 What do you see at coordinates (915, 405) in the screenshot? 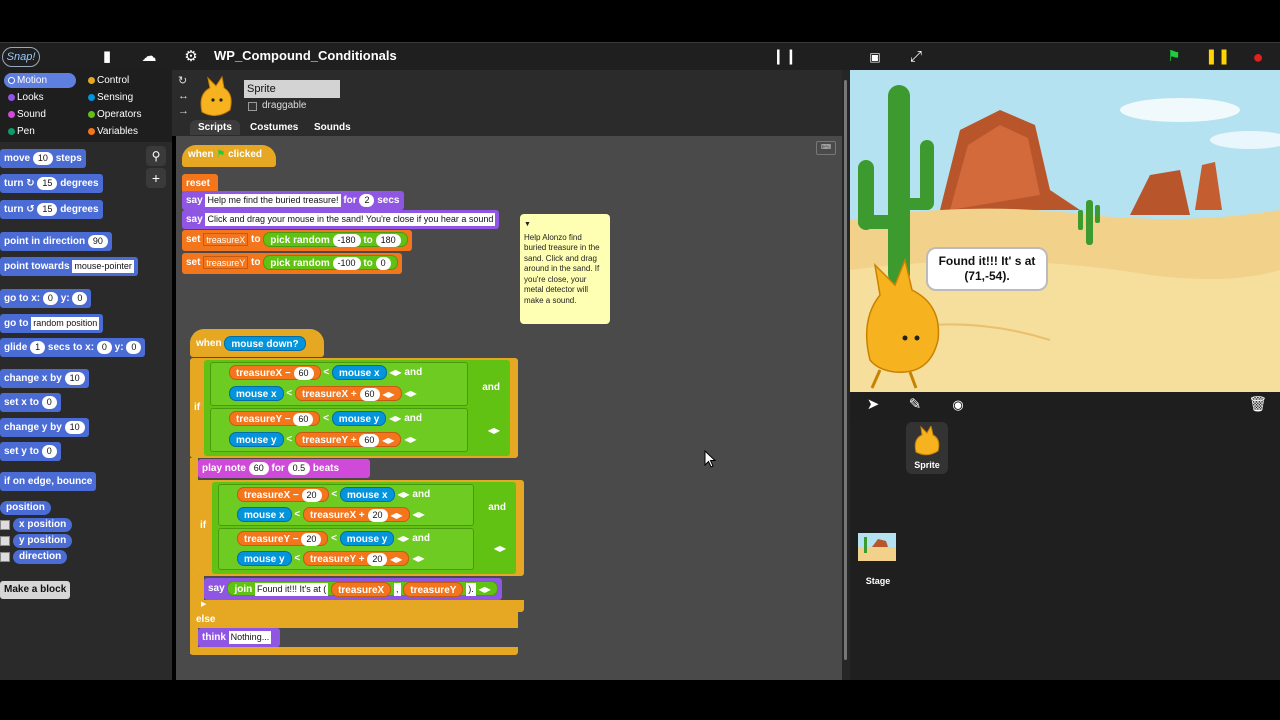
I see `paintbrush-icon: ✎` at bounding box center [915, 405].